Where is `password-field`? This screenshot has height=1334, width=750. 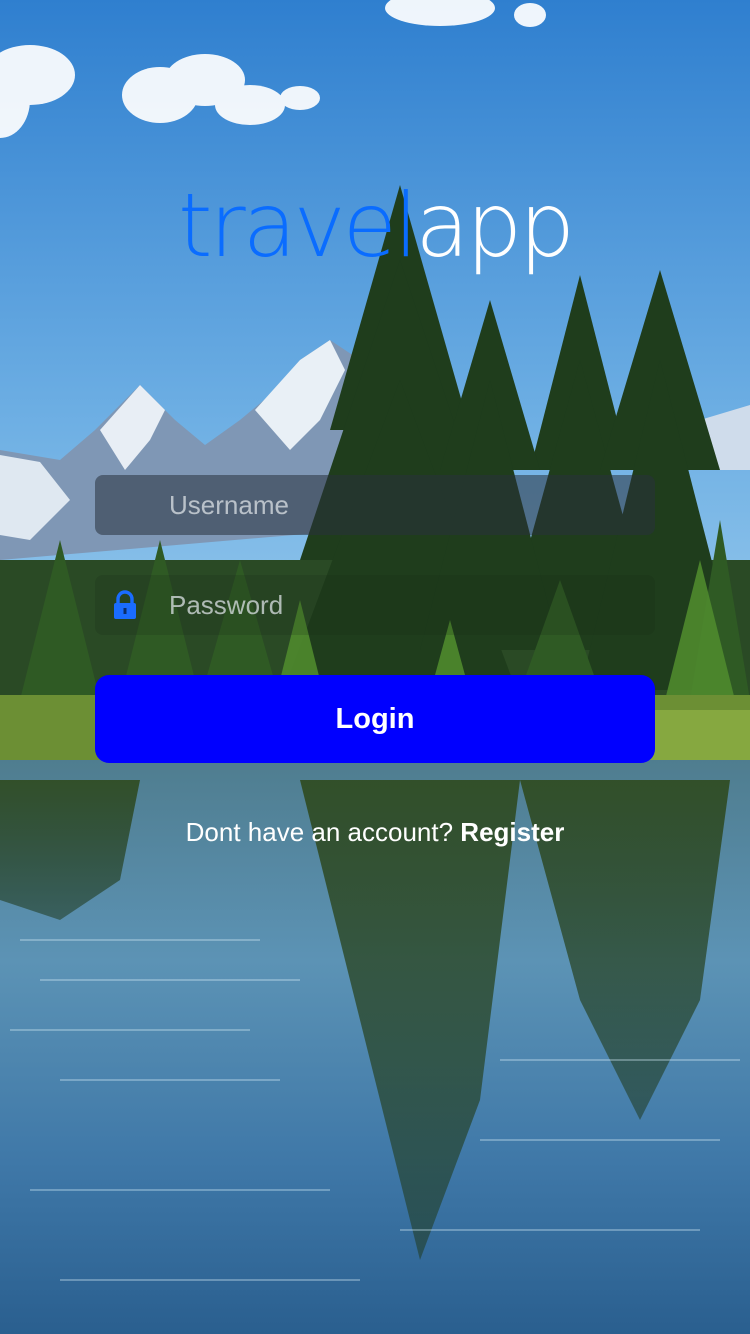 password-field is located at coordinates (375, 605).